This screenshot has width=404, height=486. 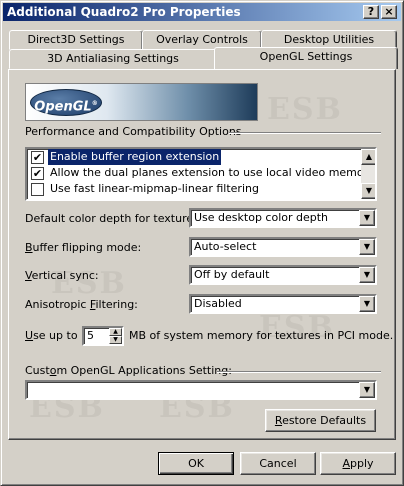 I want to click on color-depth-select: Use desktop color depth ▼, so click(x=283, y=218).